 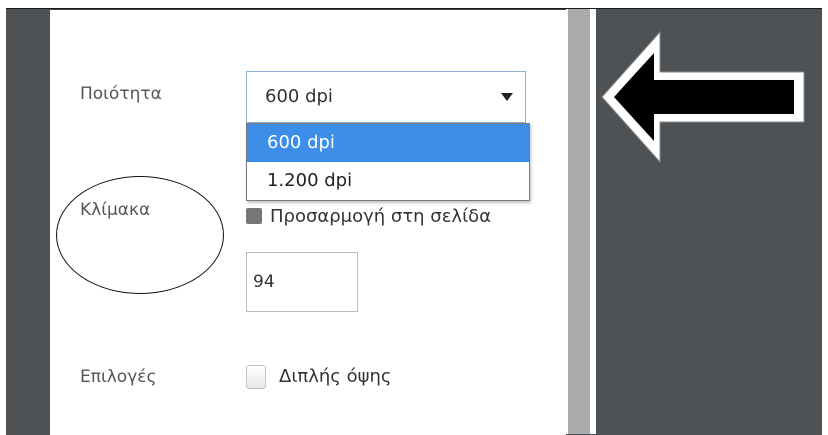 I want to click on two-sided-checkbox, so click(x=256, y=377).